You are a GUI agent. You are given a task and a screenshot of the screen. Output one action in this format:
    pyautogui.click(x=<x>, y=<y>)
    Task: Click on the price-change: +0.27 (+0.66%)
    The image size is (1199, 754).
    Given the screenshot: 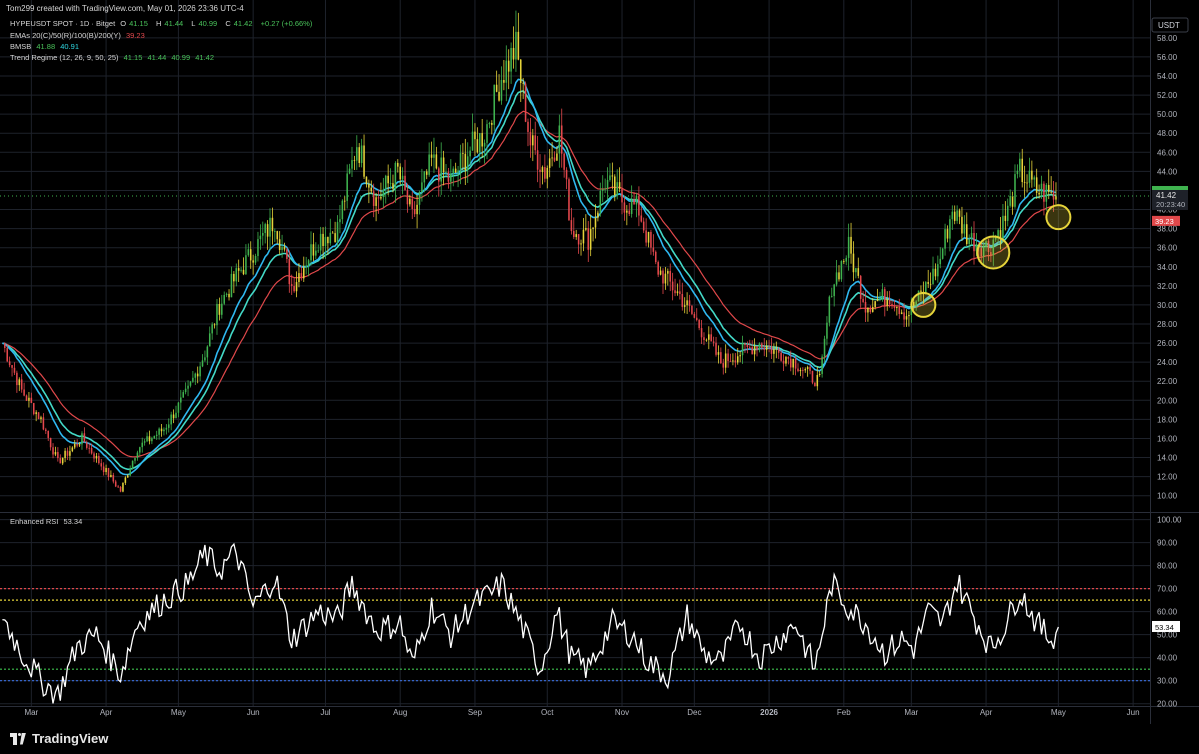 What is the action you would take?
    pyautogui.click(x=286, y=23)
    